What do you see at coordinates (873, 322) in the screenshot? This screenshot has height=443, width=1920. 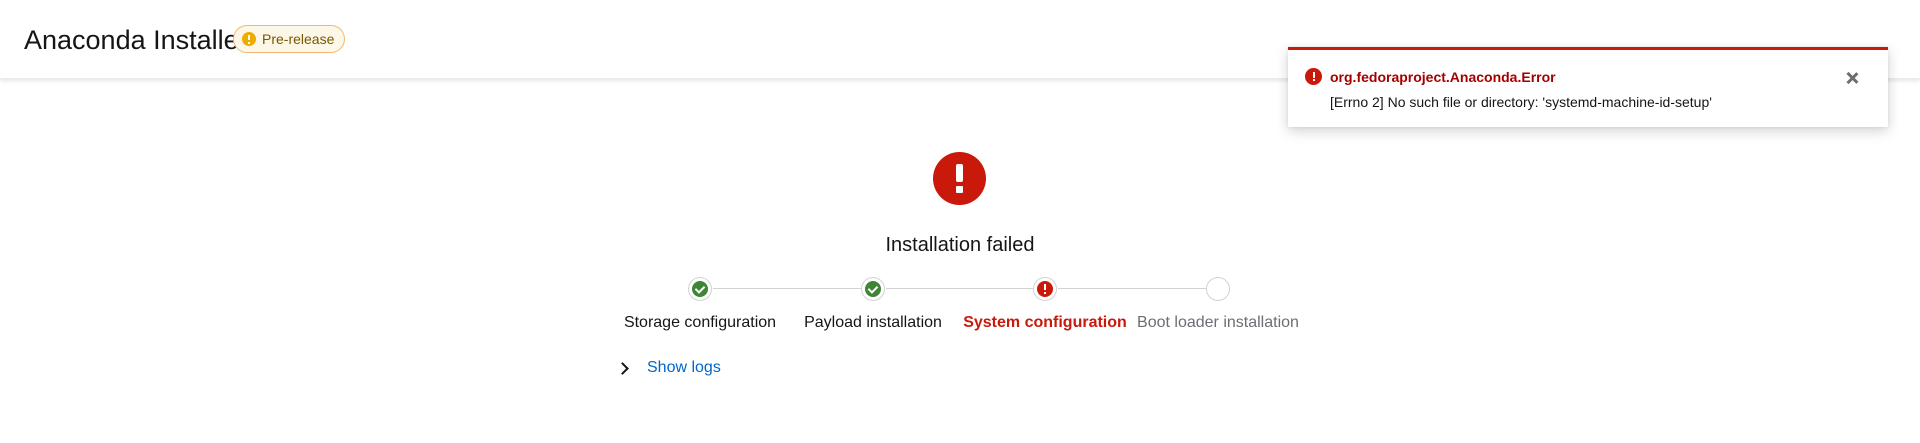 I see `step-label-payload: Payload installation` at bounding box center [873, 322].